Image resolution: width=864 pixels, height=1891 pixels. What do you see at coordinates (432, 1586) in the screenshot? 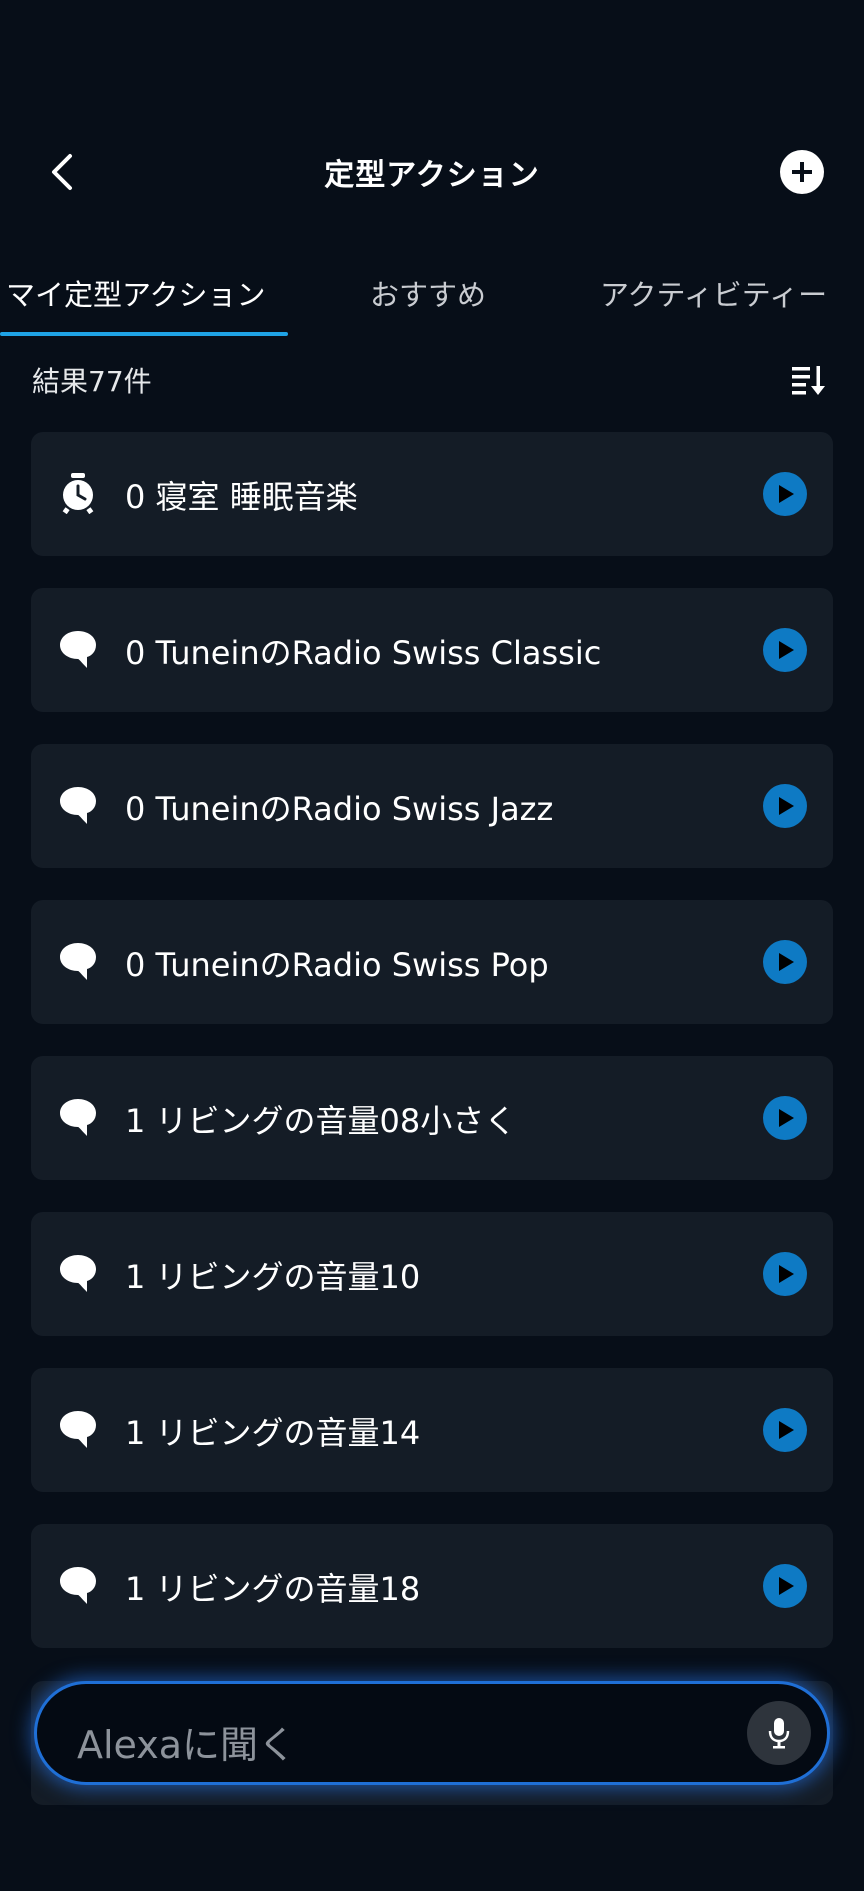
I see `routine-row: 1 リビングの音量18` at bounding box center [432, 1586].